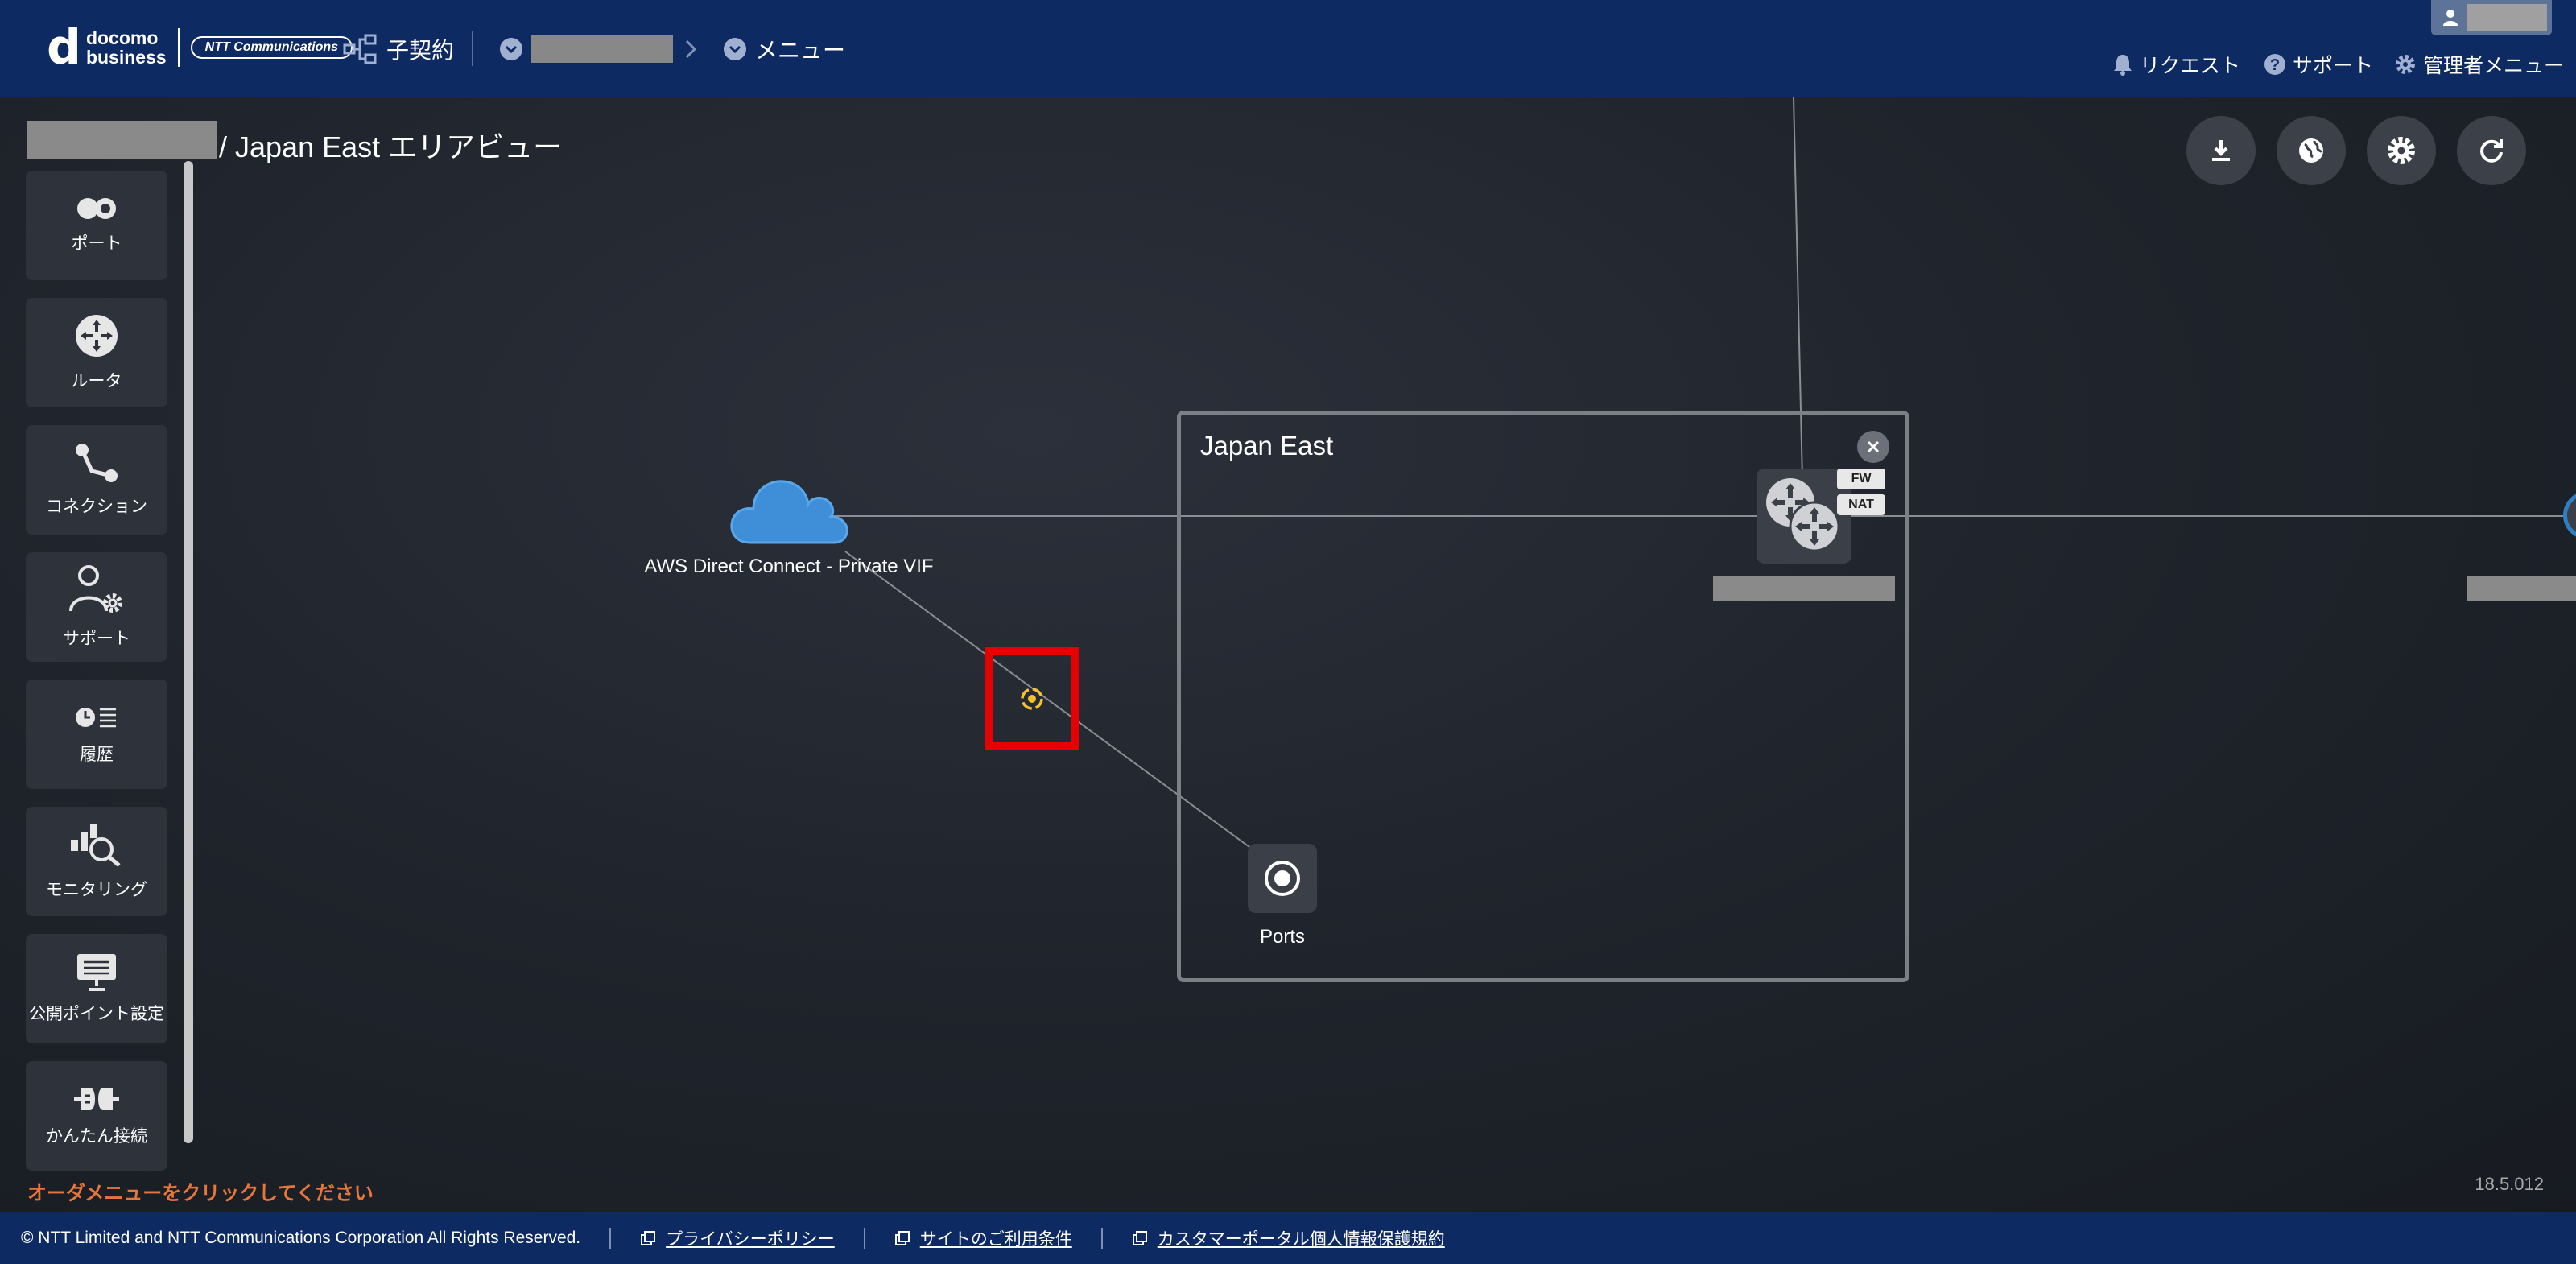  What do you see at coordinates (64, 48) in the screenshot?
I see `logo-mark: d` at bounding box center [64, 48].